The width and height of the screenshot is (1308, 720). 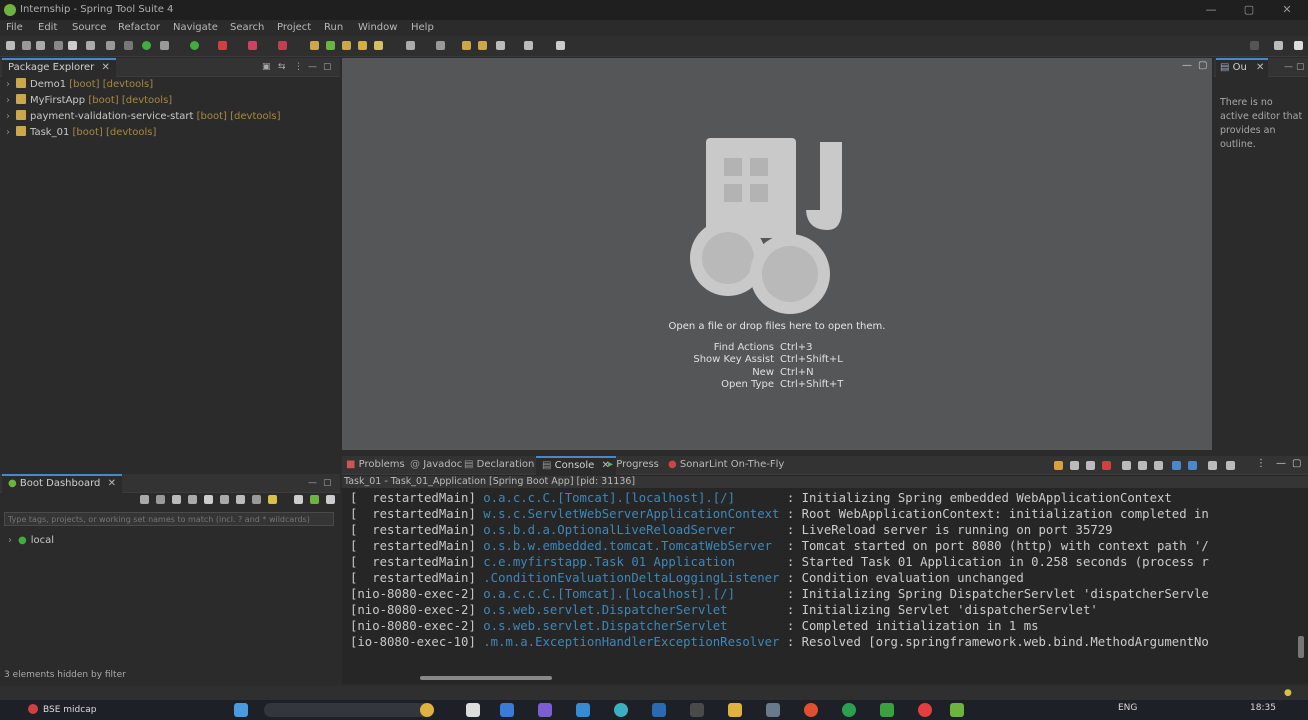 I want to click on add-icon, so click(x=314, y=499).